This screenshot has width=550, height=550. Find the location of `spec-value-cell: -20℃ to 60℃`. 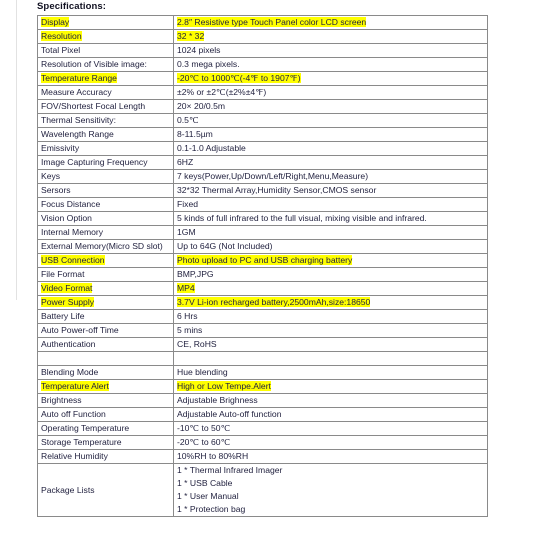

spec-value-cell: -20℃ to 60℃ is located at coordinates (330, 442).